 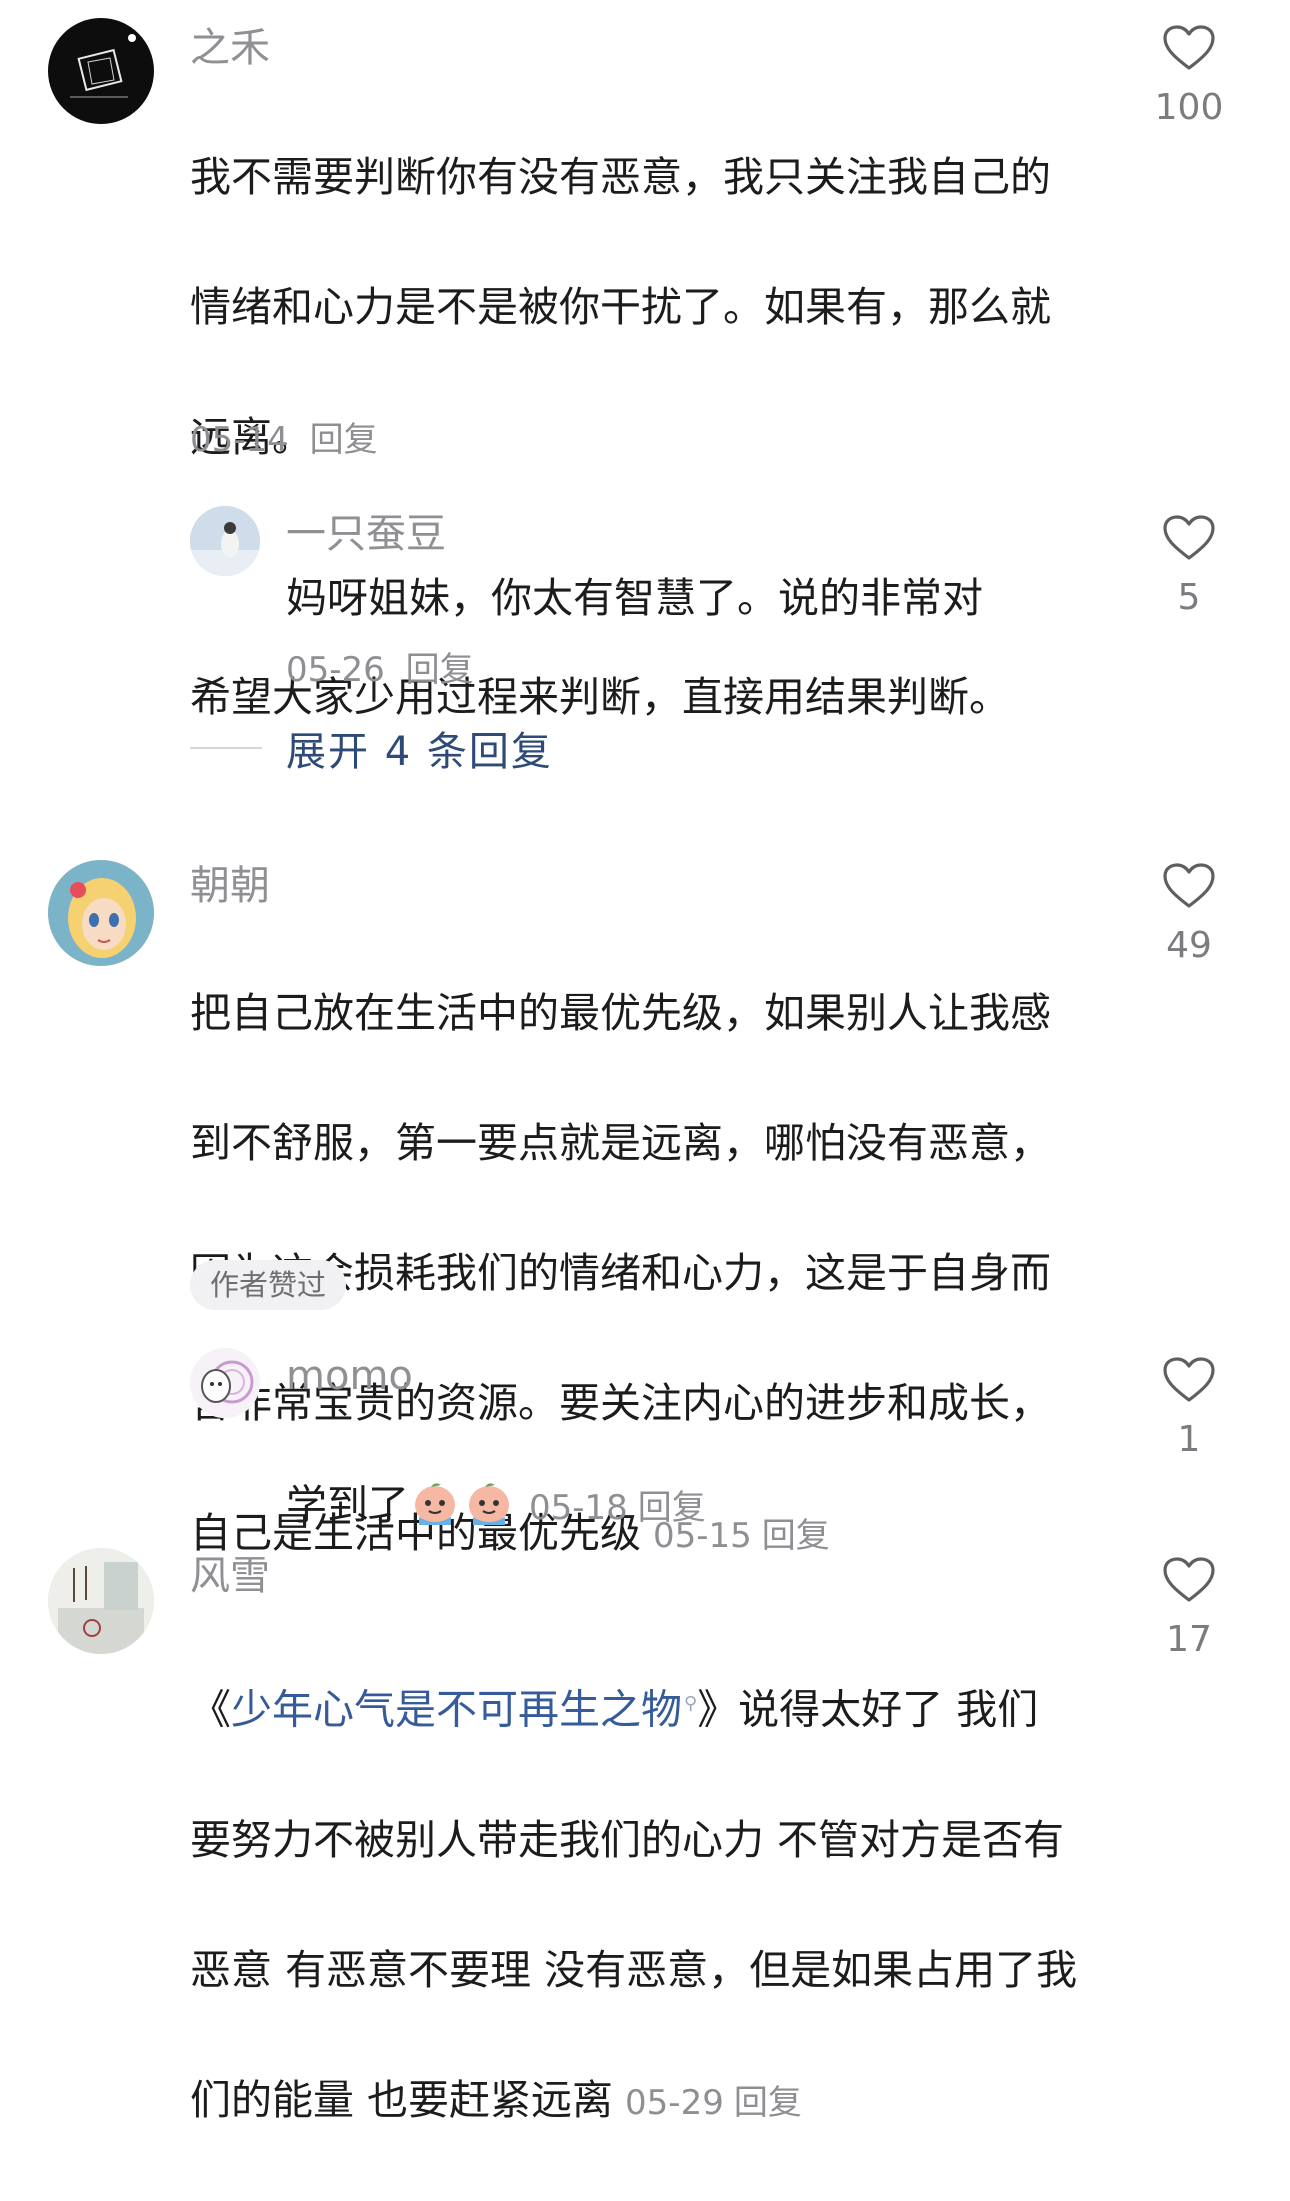 I want to click on comment-meta: 05-26 回复, so click(x=380, y=670).